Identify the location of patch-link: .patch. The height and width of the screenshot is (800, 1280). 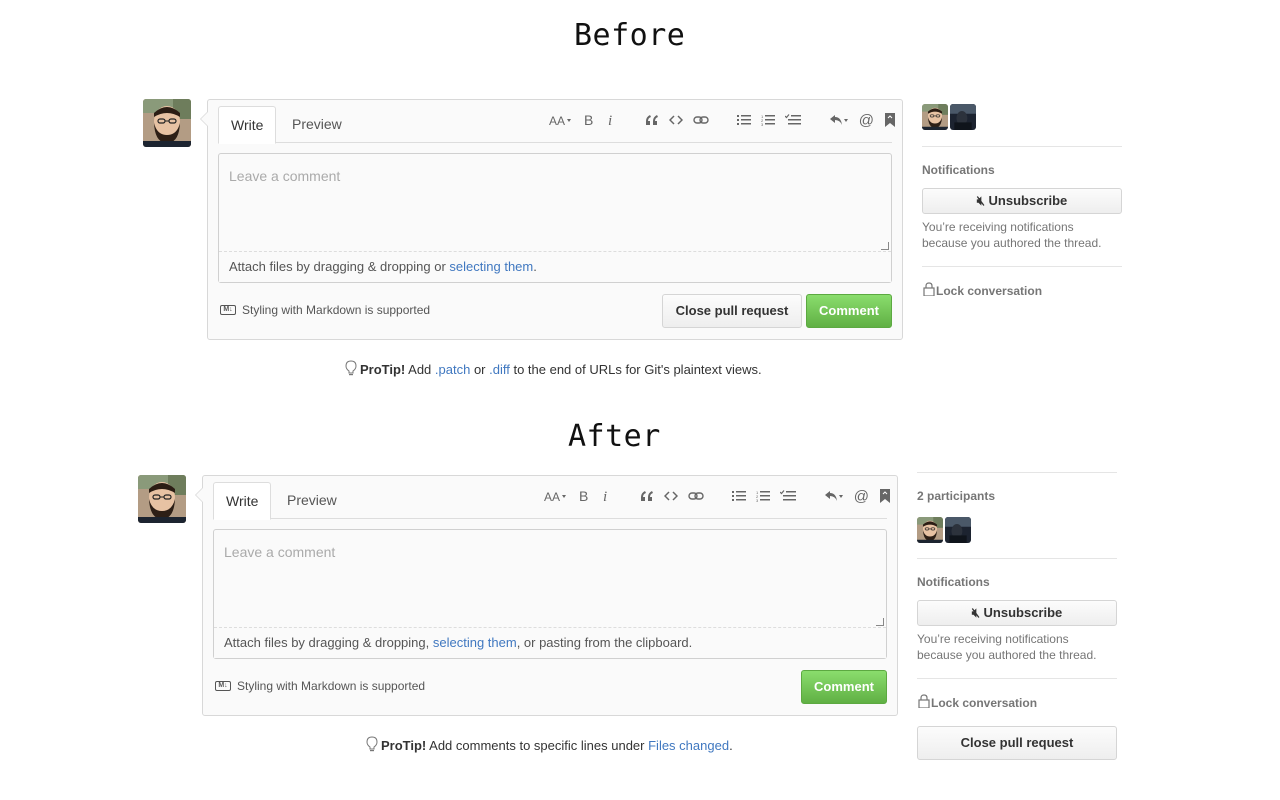
(452, 369).